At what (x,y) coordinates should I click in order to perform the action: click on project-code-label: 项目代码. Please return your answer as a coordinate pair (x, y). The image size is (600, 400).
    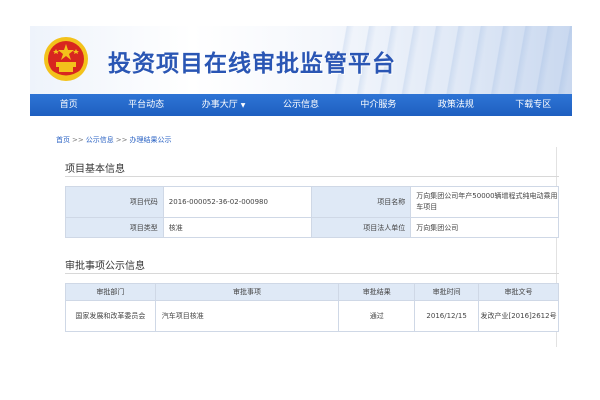
    Looking at the image, I should click on (114, 202).